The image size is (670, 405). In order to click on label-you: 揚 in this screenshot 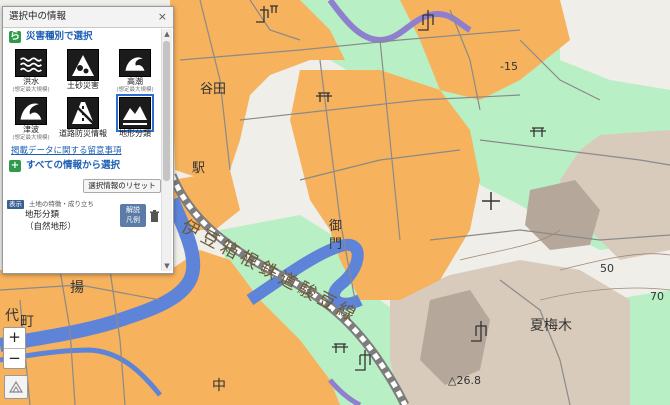, I will do `click(77, 287)`.